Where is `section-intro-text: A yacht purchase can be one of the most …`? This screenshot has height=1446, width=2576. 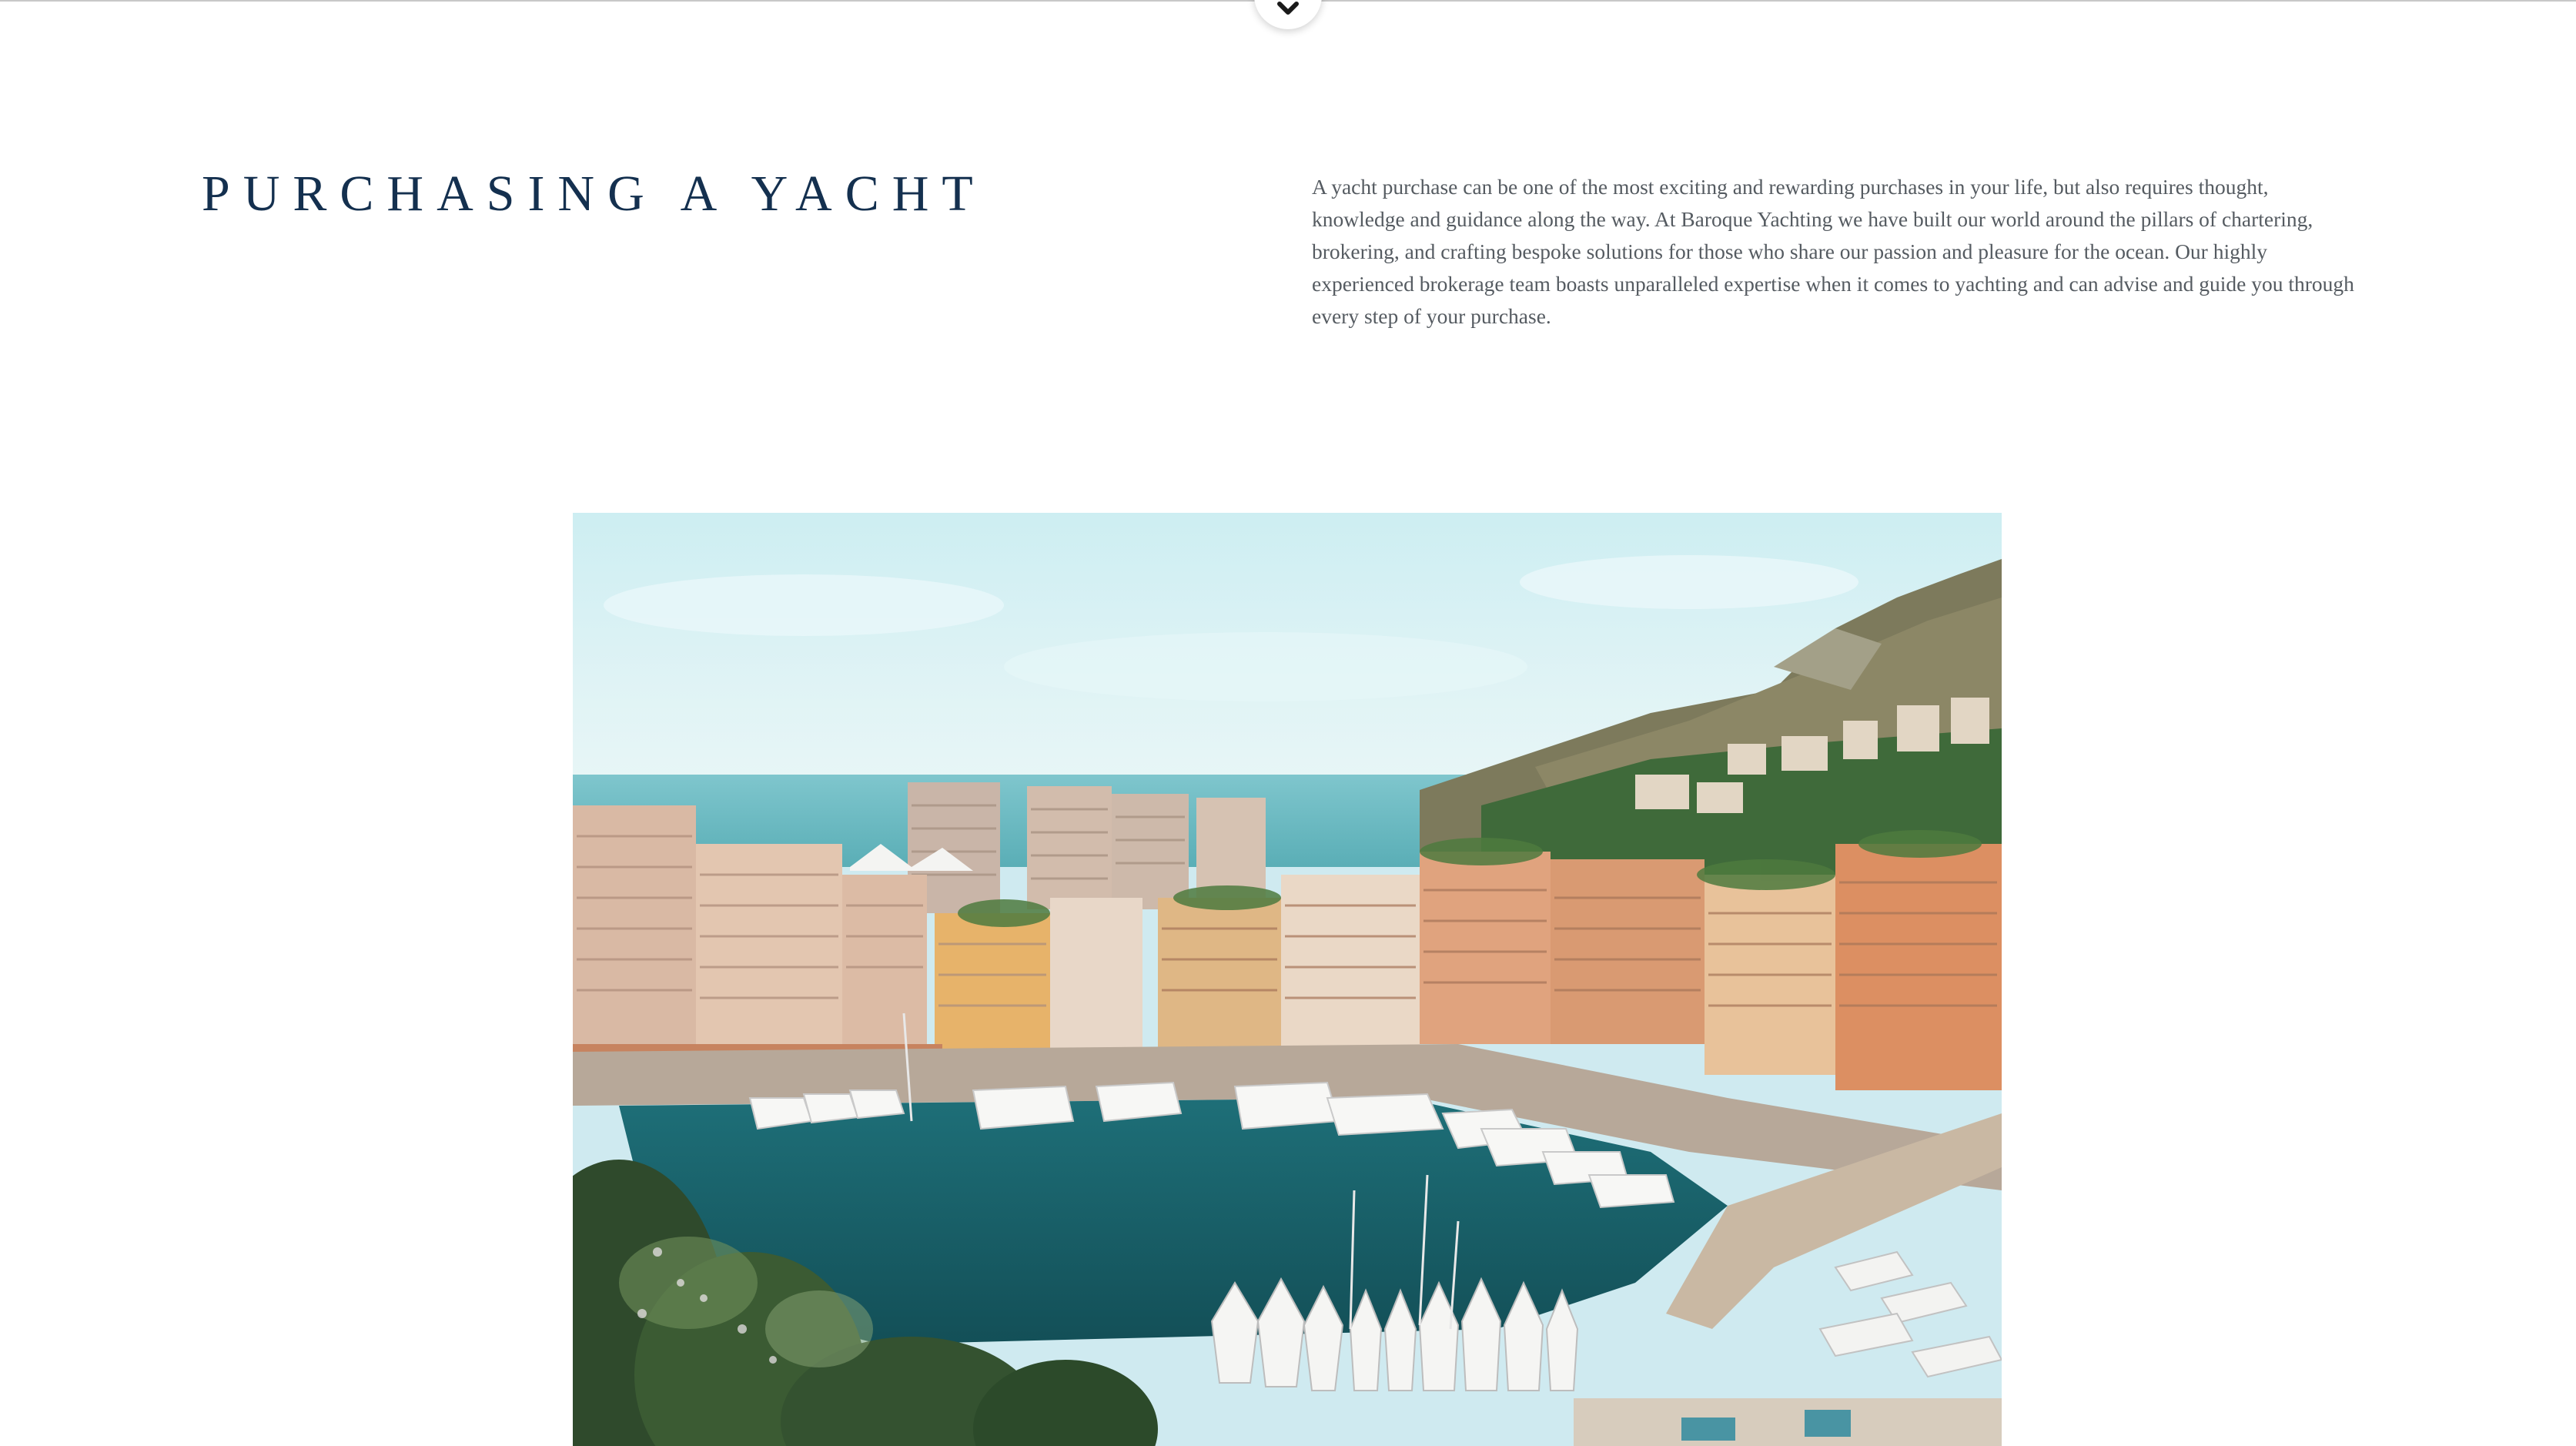
section-intro-text: A yacht purchase can be one of the most … is located at coordinates (1833, 251).